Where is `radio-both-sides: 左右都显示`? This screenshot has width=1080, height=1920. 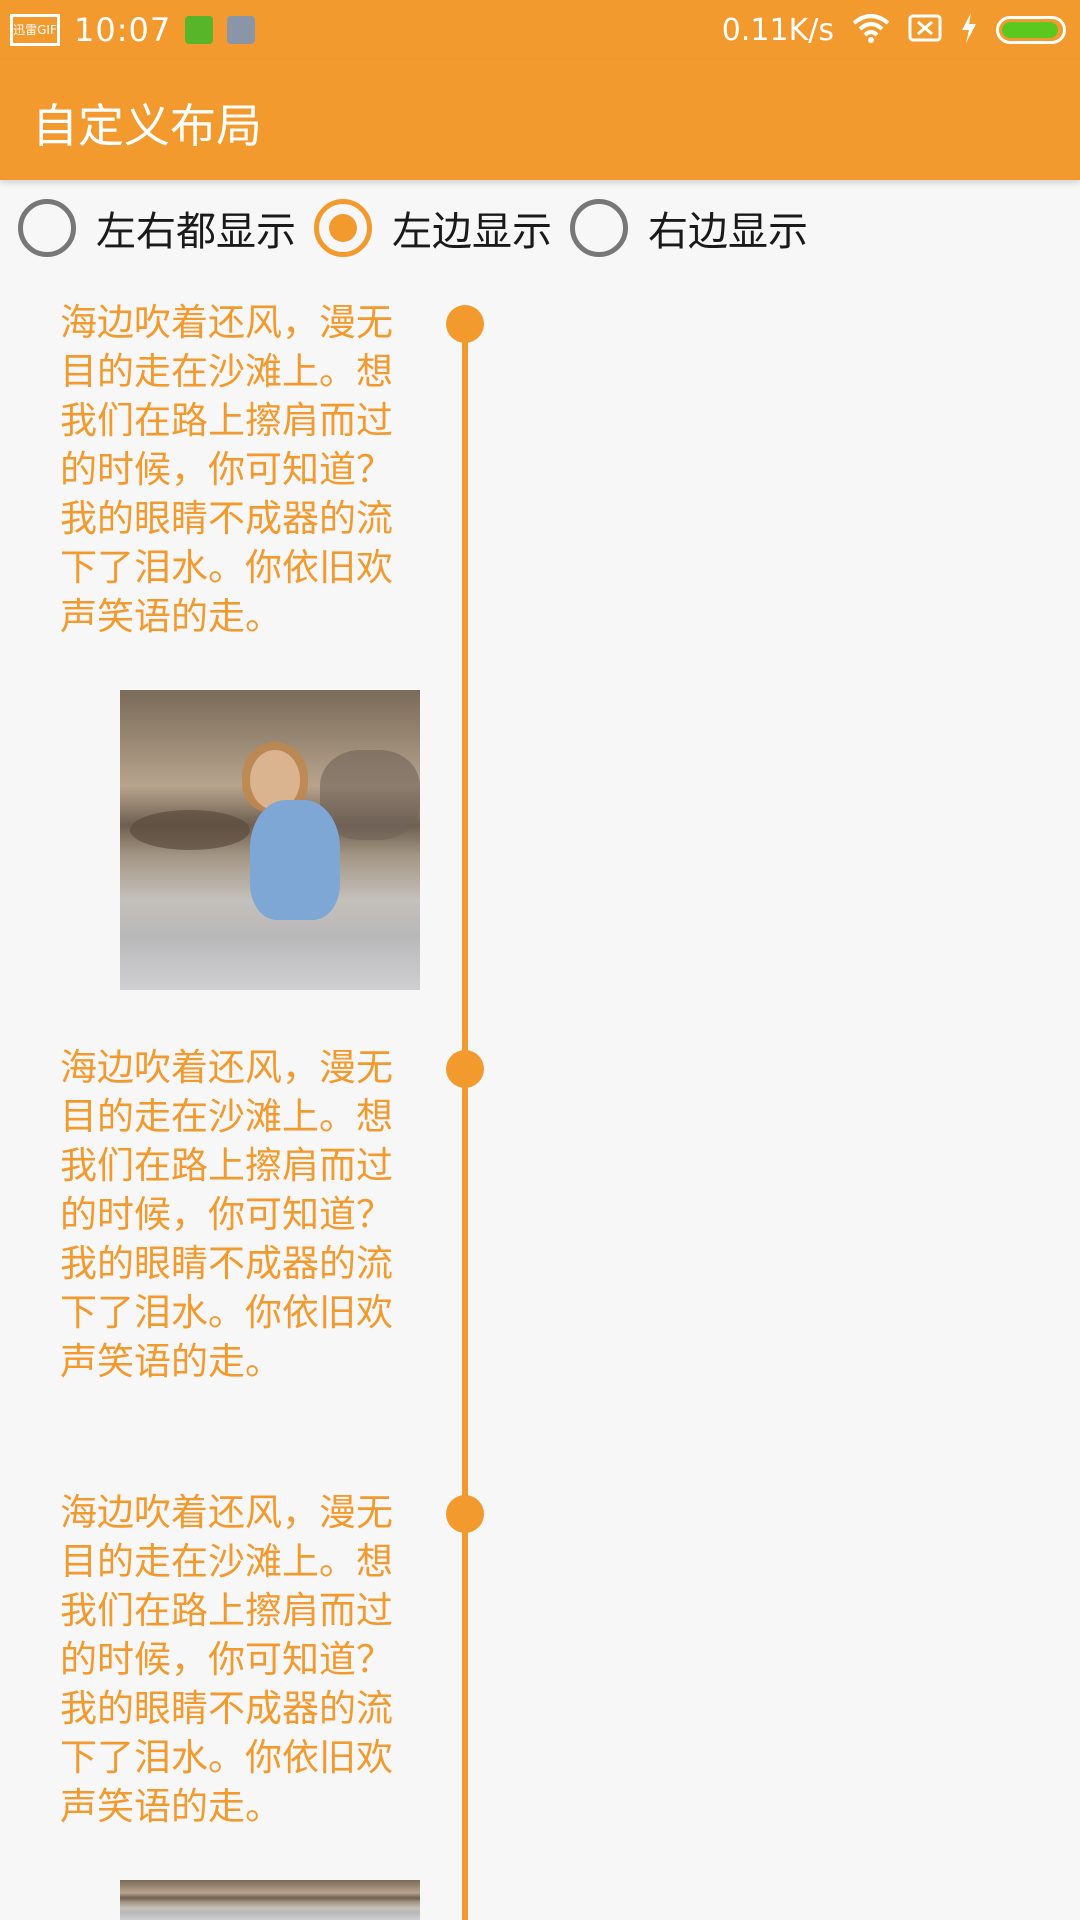
radio-both-sides: 左右都显示 is located at coordinates (157, 228).